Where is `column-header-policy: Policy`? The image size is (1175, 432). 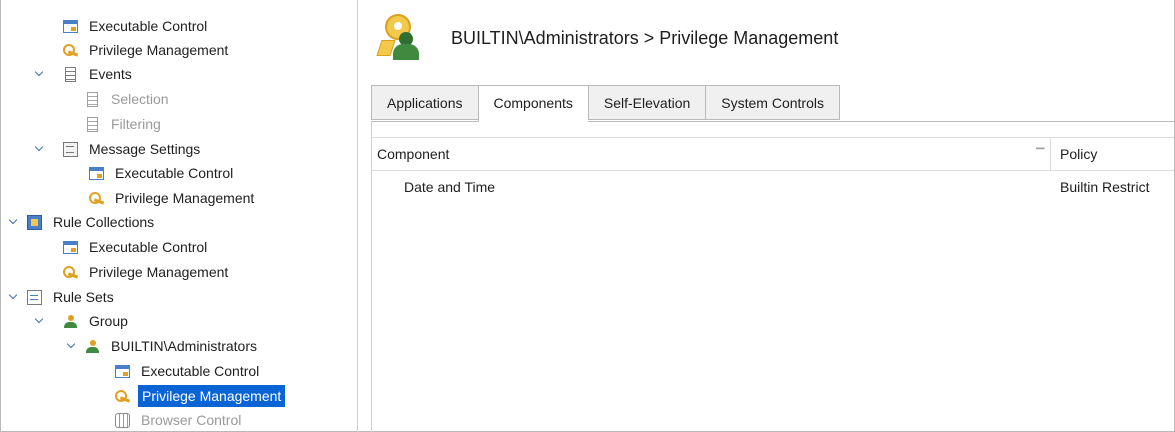 column-header-policy: Policy is located at coordinates (1078, 154).